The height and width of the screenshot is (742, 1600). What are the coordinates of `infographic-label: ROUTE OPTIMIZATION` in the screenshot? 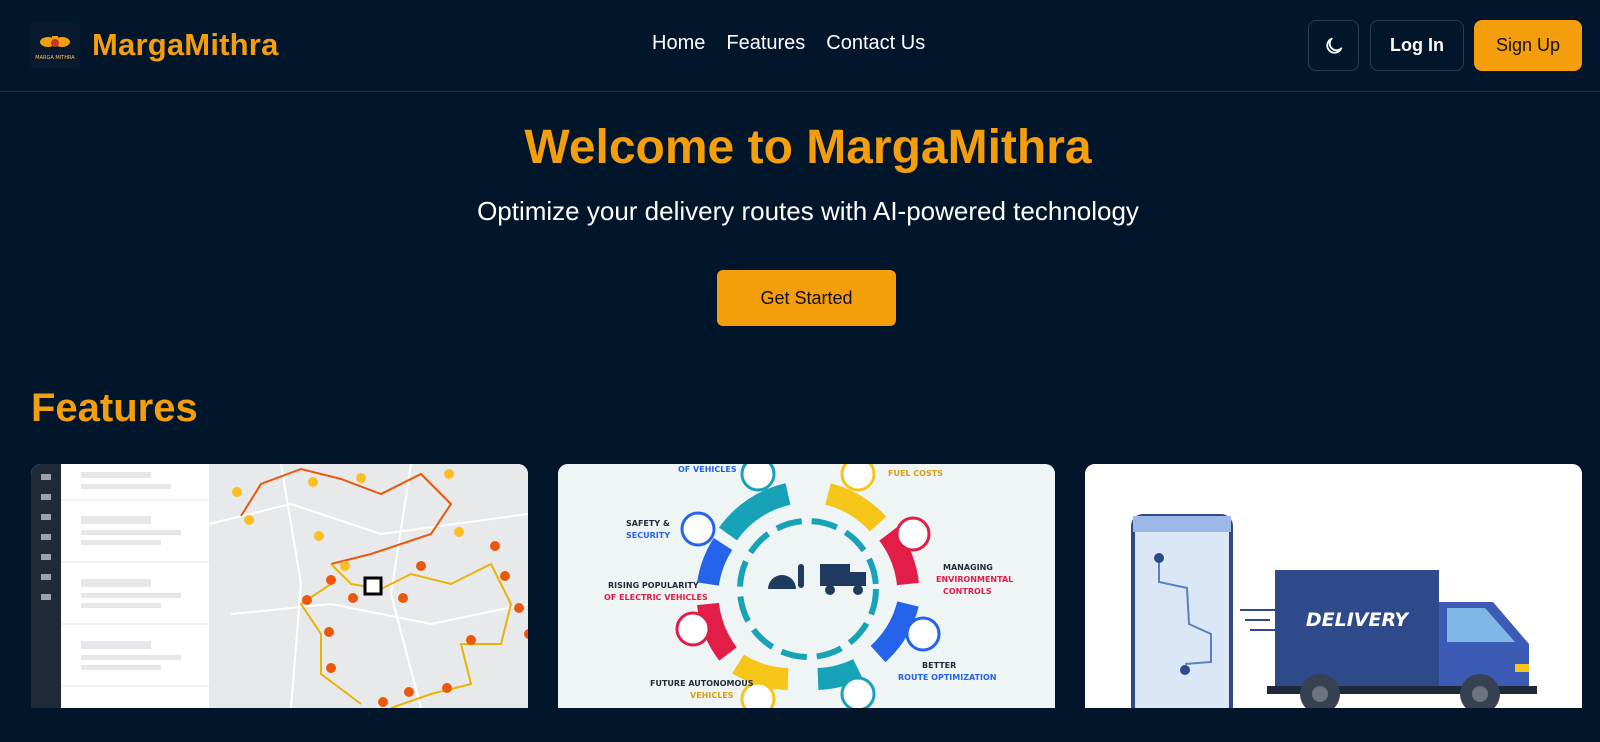 It's located at (947, 677).